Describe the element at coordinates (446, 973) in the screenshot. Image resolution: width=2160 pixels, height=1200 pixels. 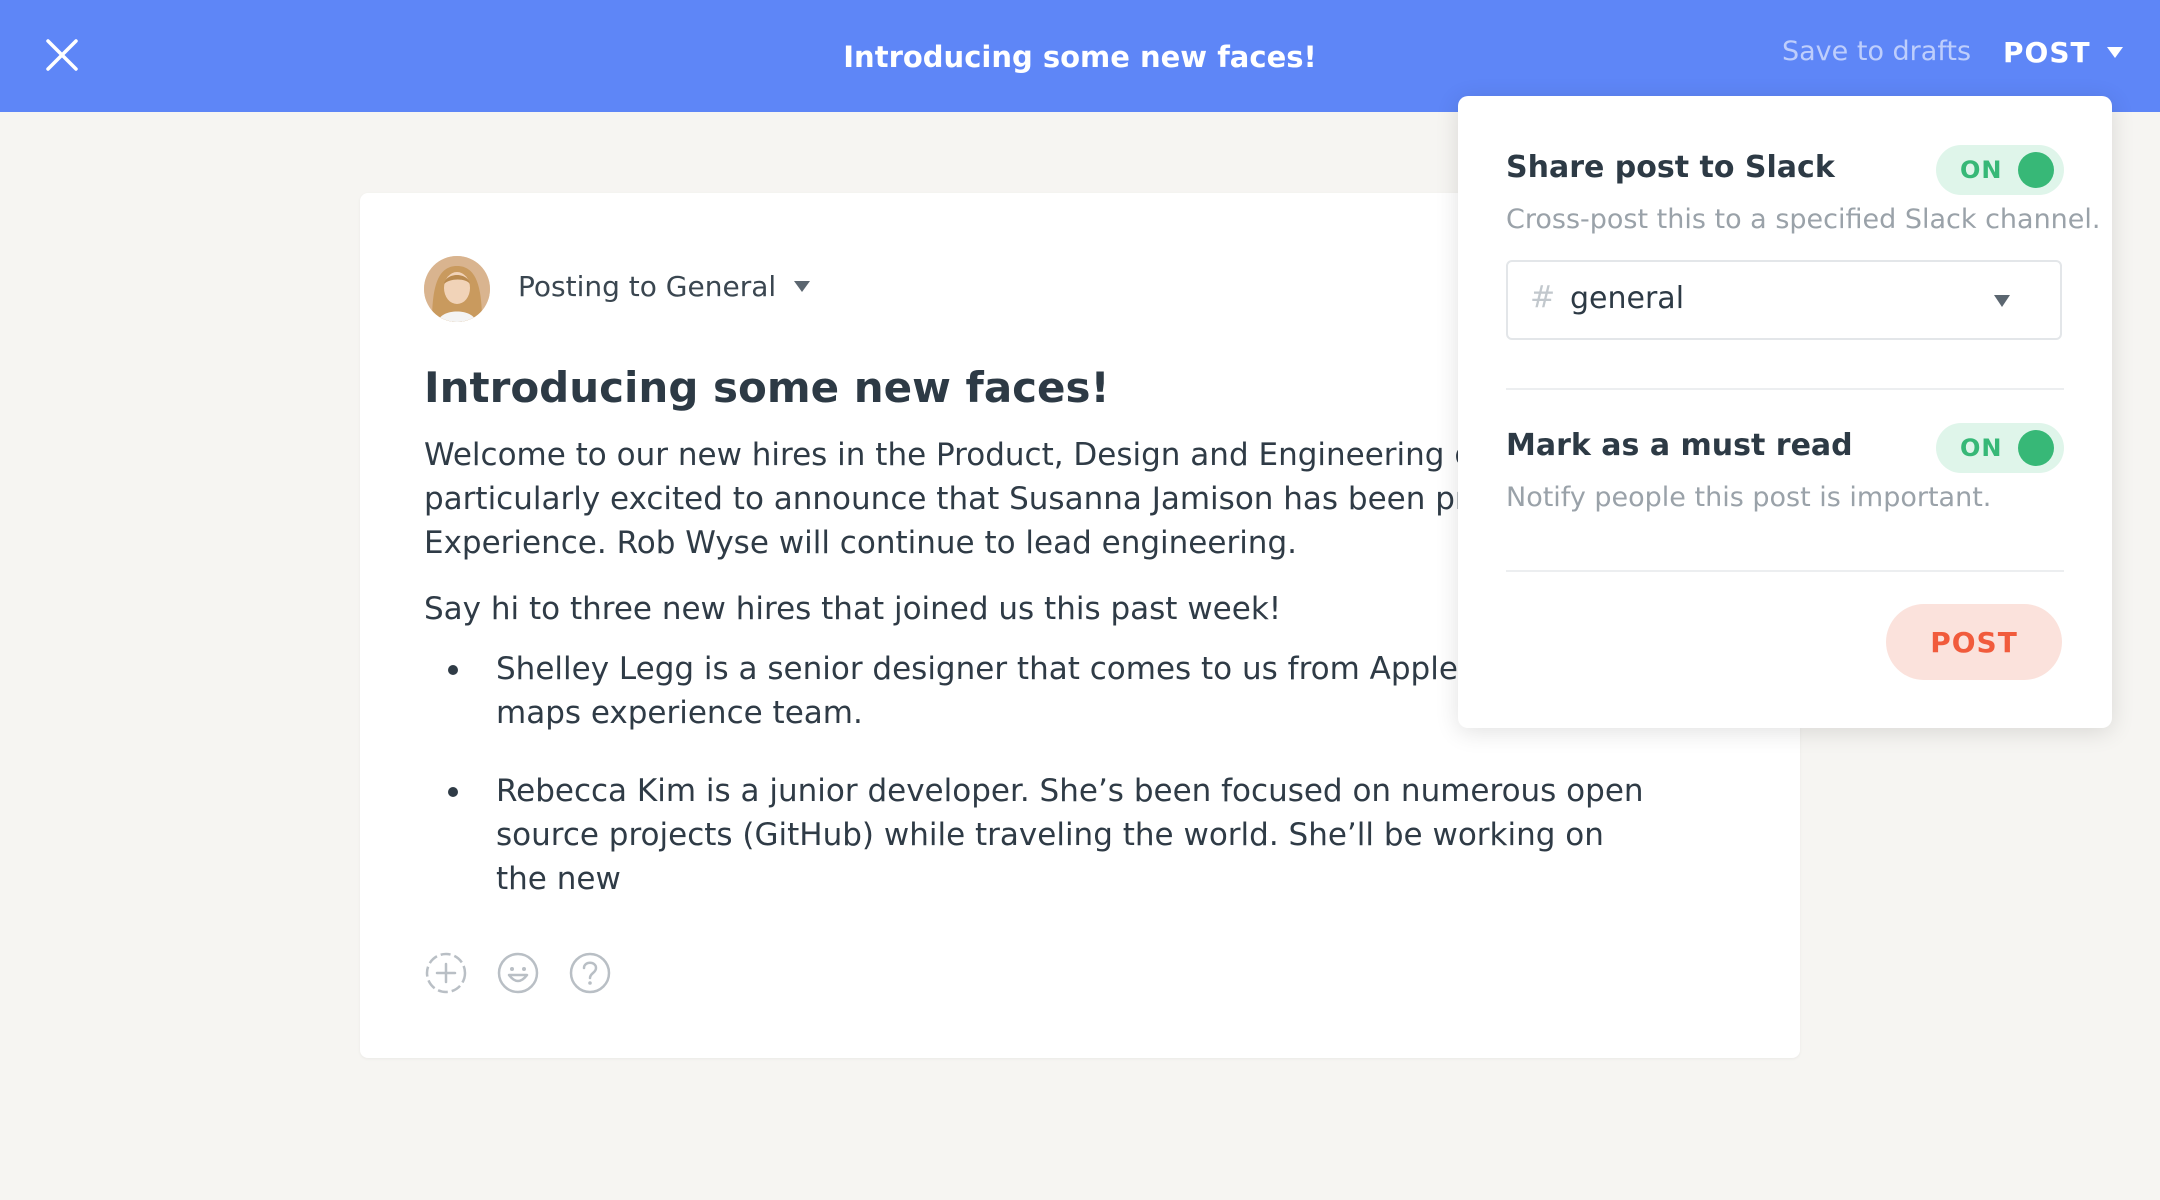
I see `add-circle-icon` at that location.